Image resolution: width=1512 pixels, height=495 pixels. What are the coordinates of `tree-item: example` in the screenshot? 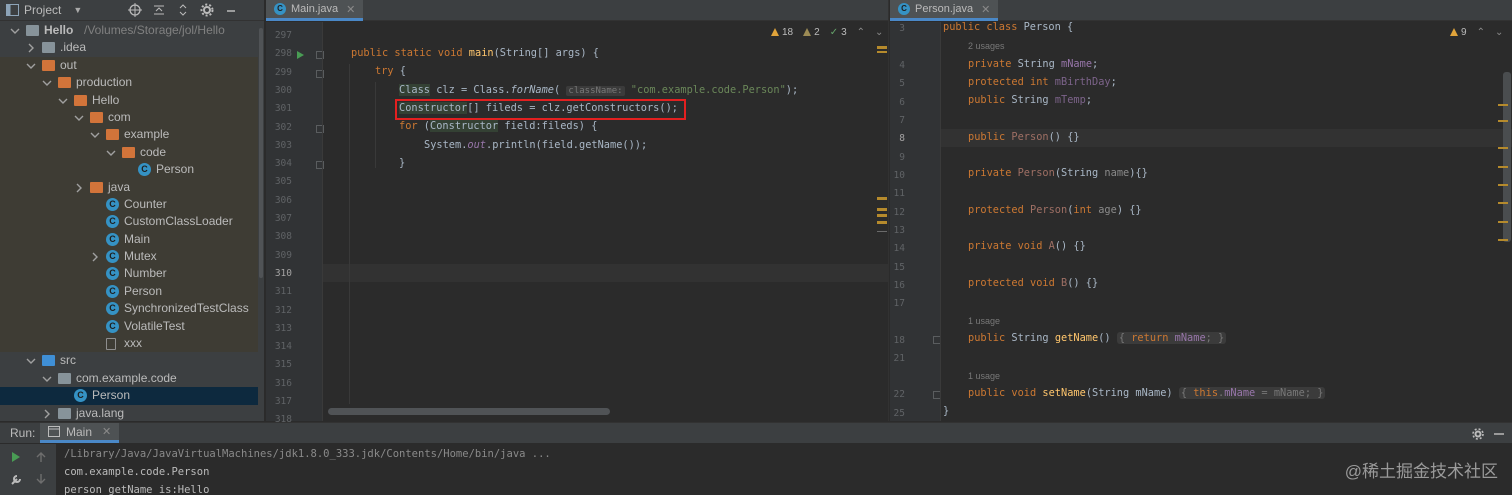 It's located at (129, 135).